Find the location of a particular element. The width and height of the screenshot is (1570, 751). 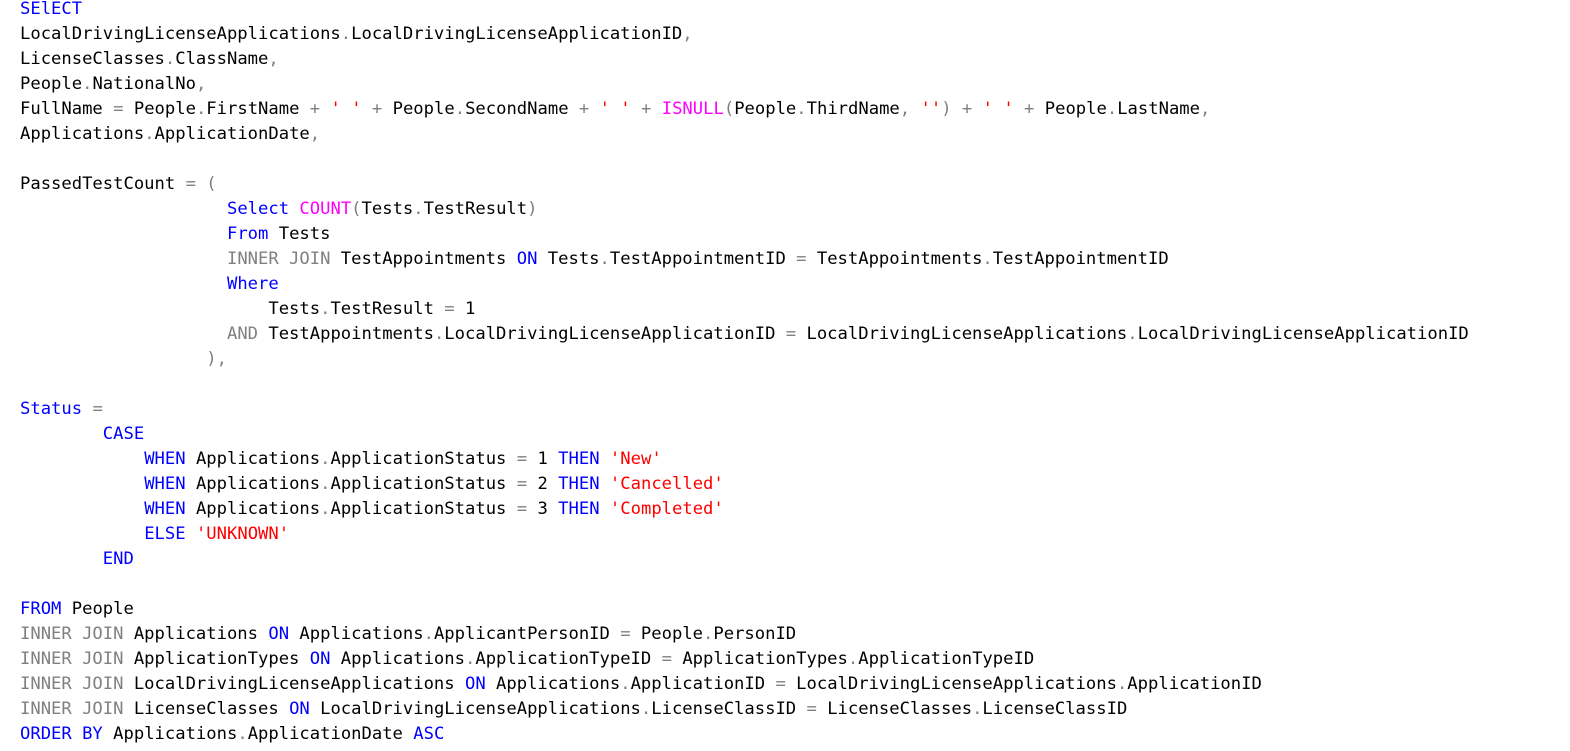

operator-token: , is located at coordinates (687, 34).